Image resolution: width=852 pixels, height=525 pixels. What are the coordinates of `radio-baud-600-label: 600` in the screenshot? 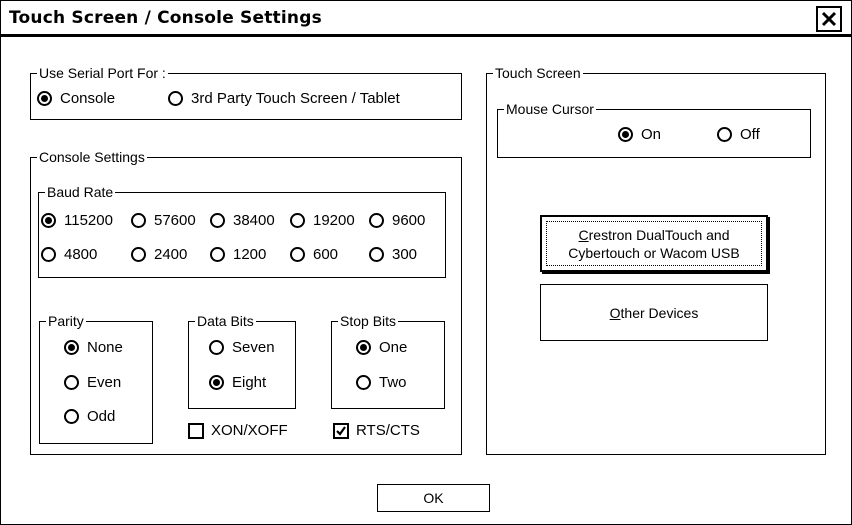 It's located at (326, 254).